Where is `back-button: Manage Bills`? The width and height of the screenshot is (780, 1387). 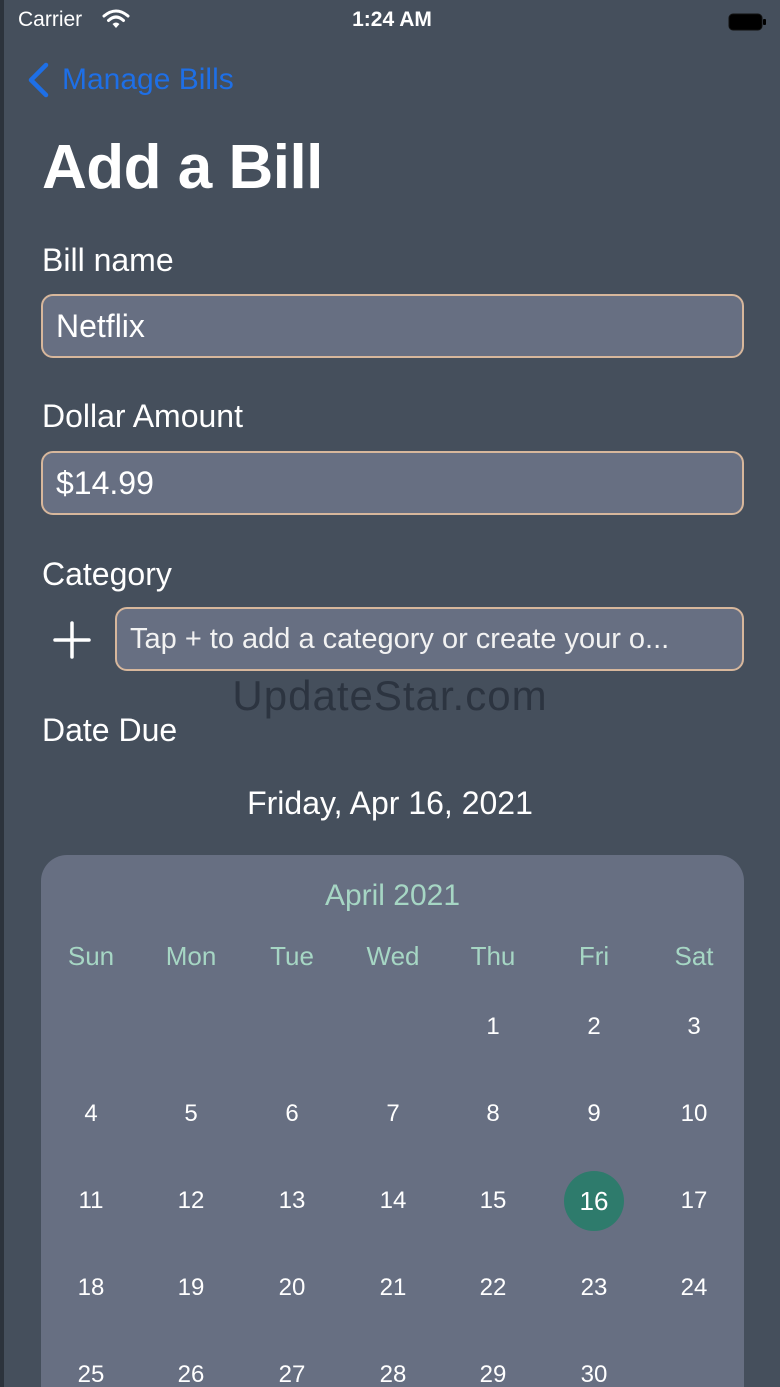
back-button: Manage Bills is located at coordinates (130, 80).